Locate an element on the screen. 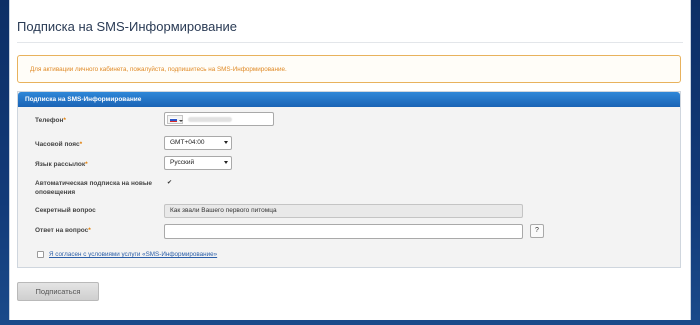 This screenshot has height=325, width=700. subscribe-button: Подписаться is located at coordinates (58, 291).